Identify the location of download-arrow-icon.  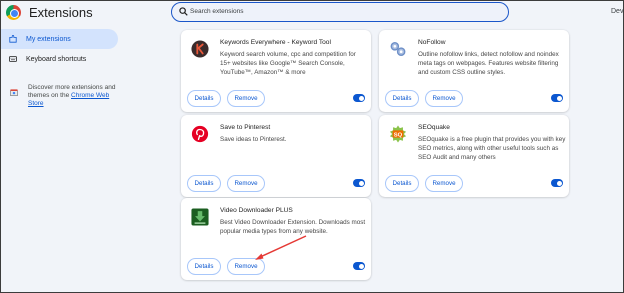
(200, 217).